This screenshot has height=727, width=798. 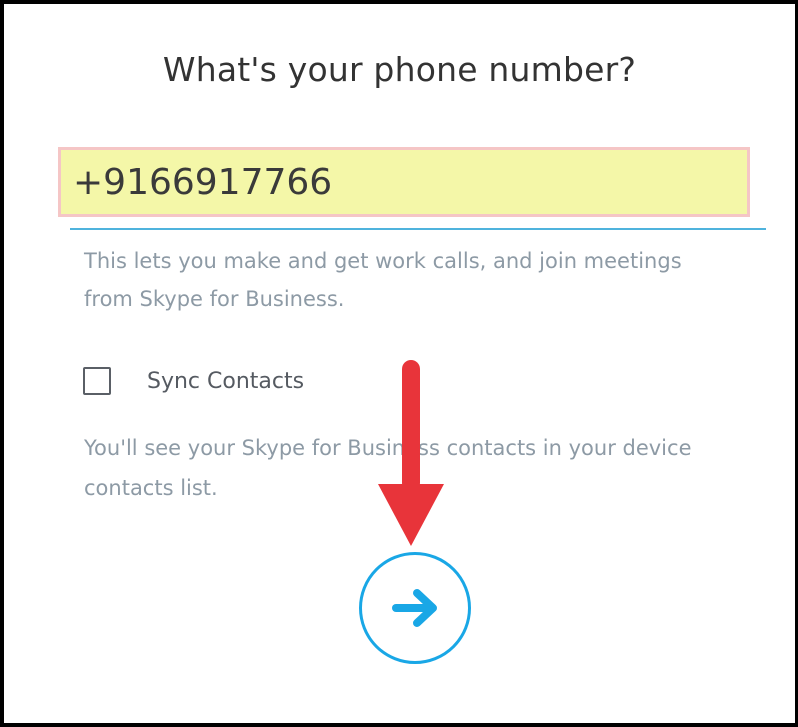 I want to click on input-underline, so click(x=418, y=229).